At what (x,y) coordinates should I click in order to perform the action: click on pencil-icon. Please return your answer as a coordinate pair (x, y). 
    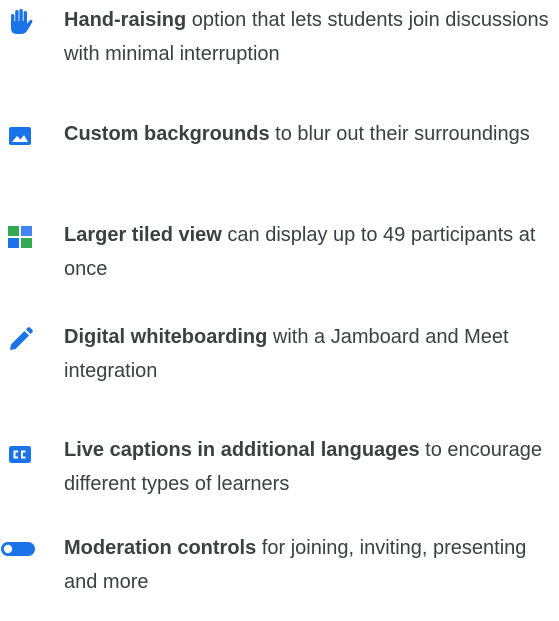
    Looking at the image, I should click on (20, 340).